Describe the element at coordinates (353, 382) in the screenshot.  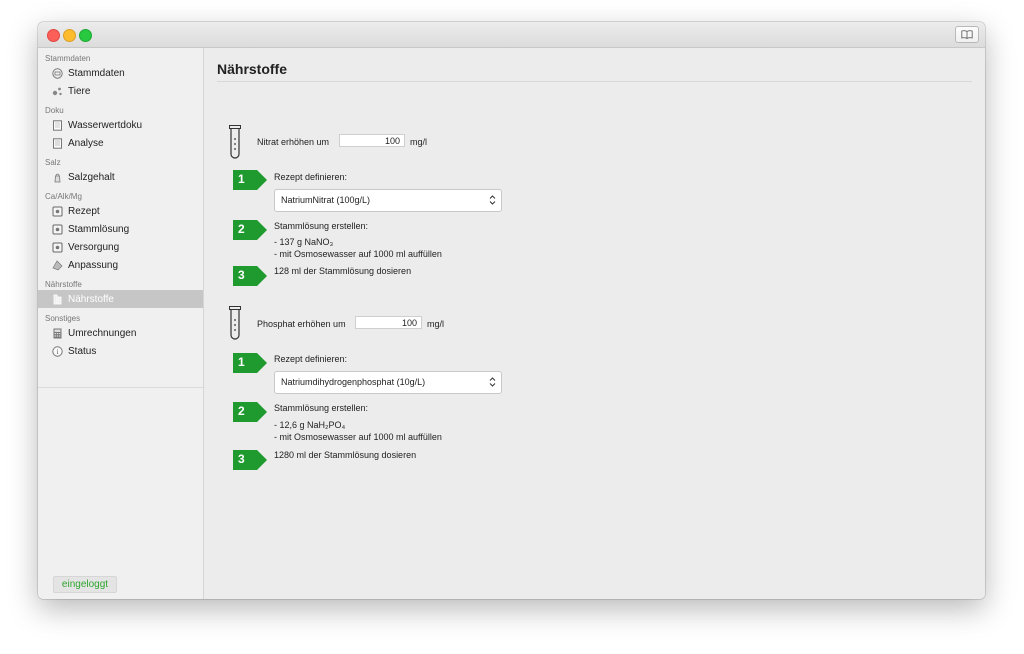
I see `select-value: Natriumdihydrogenphosphat (10g/L)` at that location.